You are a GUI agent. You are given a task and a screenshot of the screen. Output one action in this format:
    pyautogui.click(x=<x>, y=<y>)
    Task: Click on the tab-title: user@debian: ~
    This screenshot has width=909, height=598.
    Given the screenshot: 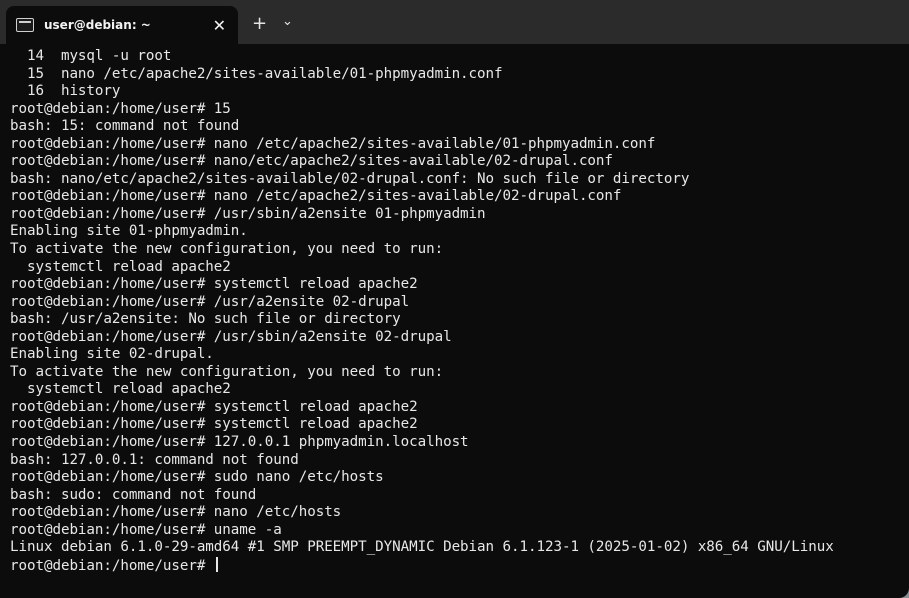 What is the action you would take?
    pyautogui.click(x=97, y=25)
    